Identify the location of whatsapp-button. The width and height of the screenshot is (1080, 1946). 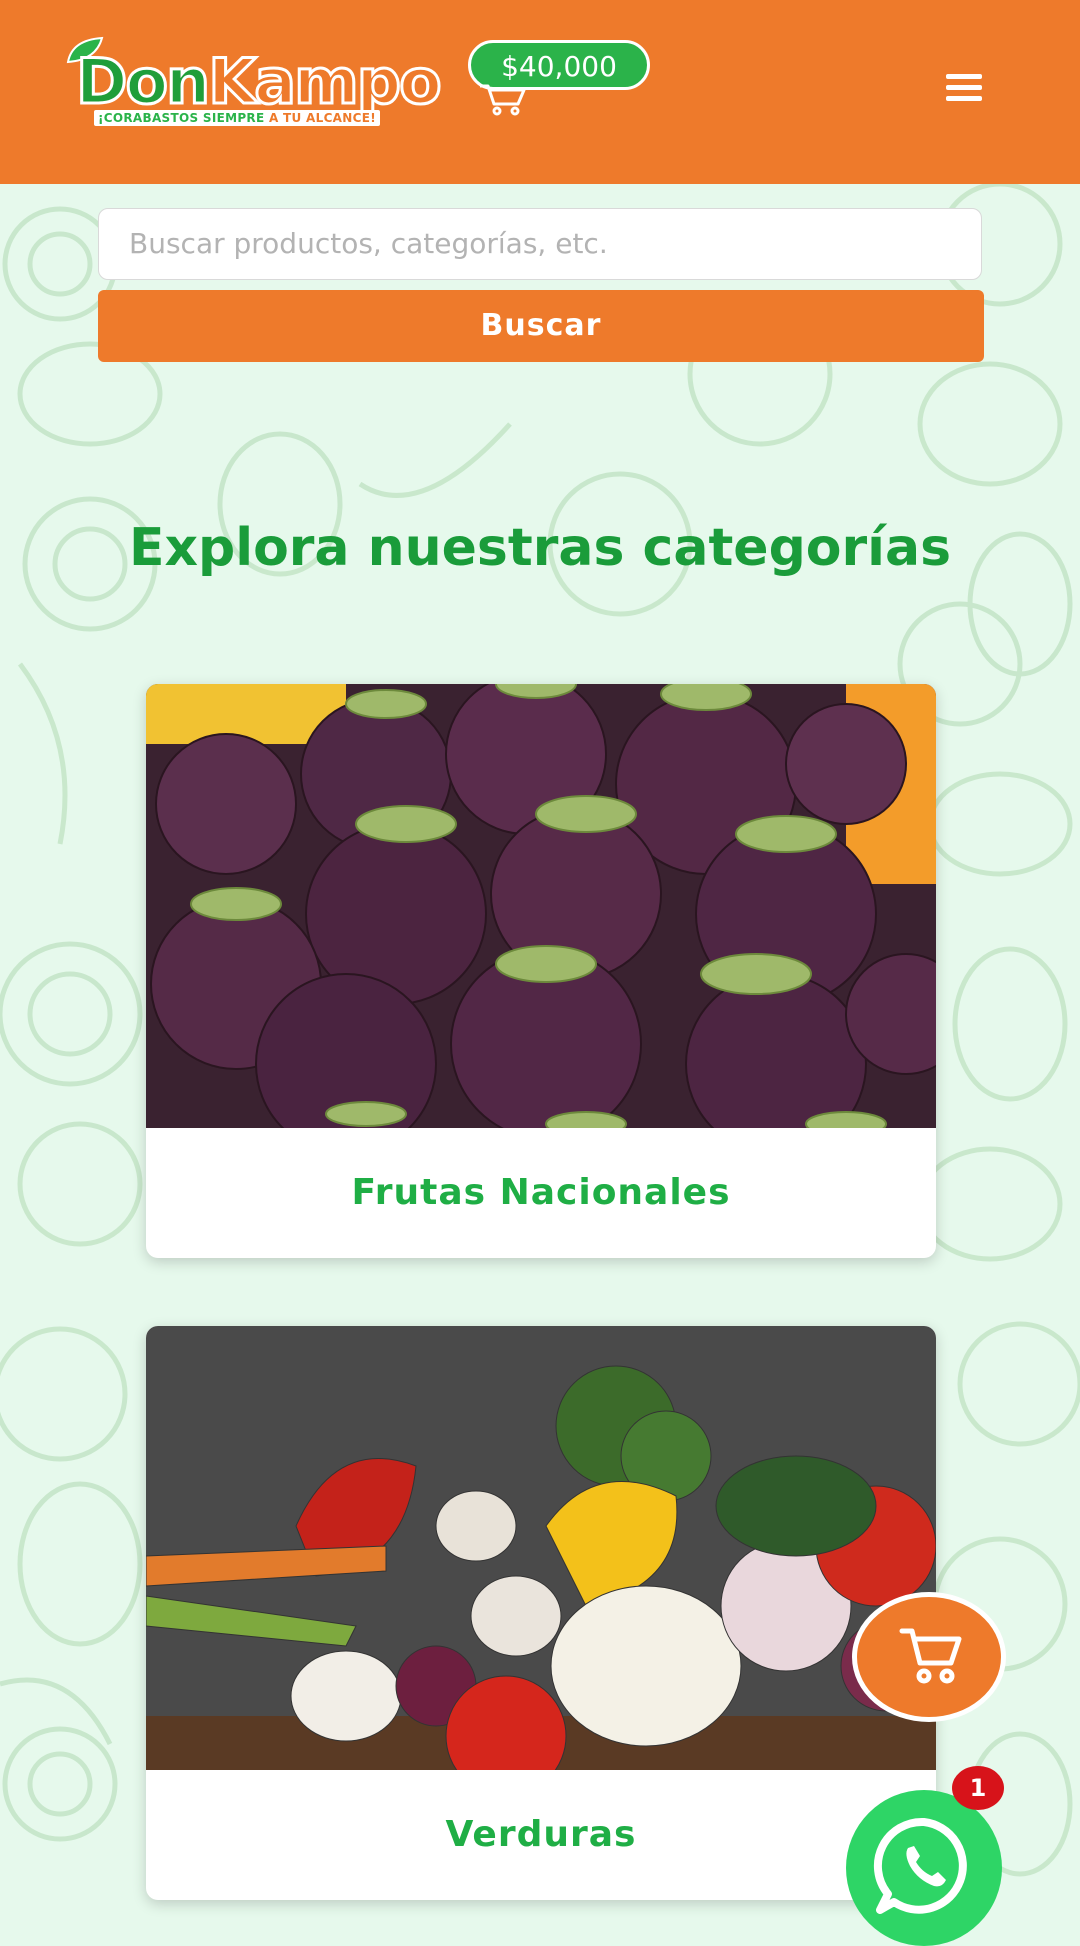
(924, 1868).